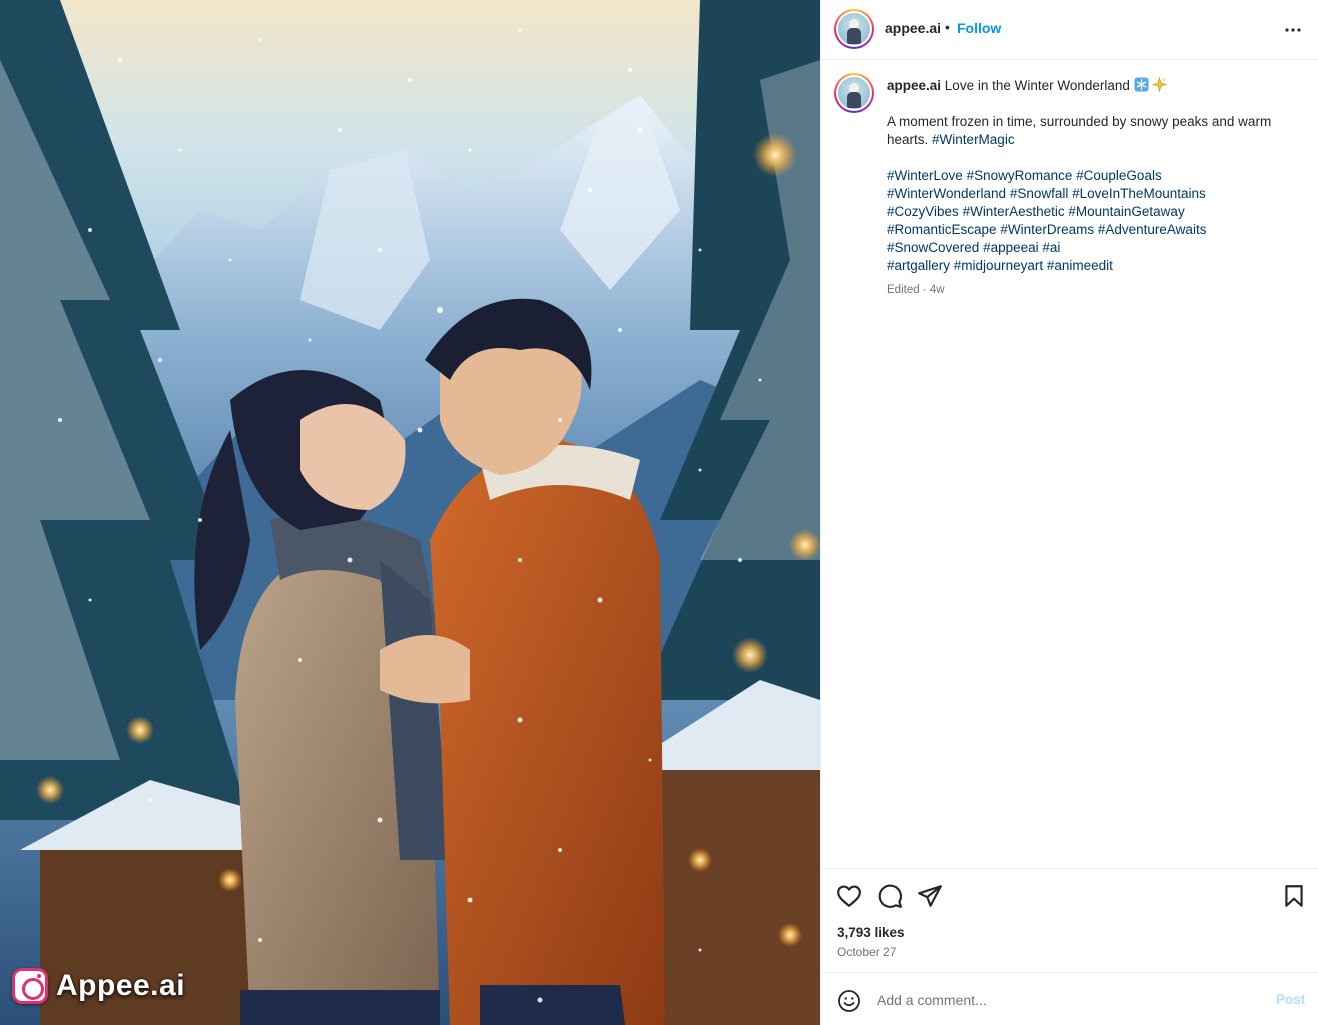 This screenshot has height=1025, width=1318. Describe the element at coordinates (1152, 229) in the screenshot. I see `hashtag-link: #AdventureAwaits` at that location.